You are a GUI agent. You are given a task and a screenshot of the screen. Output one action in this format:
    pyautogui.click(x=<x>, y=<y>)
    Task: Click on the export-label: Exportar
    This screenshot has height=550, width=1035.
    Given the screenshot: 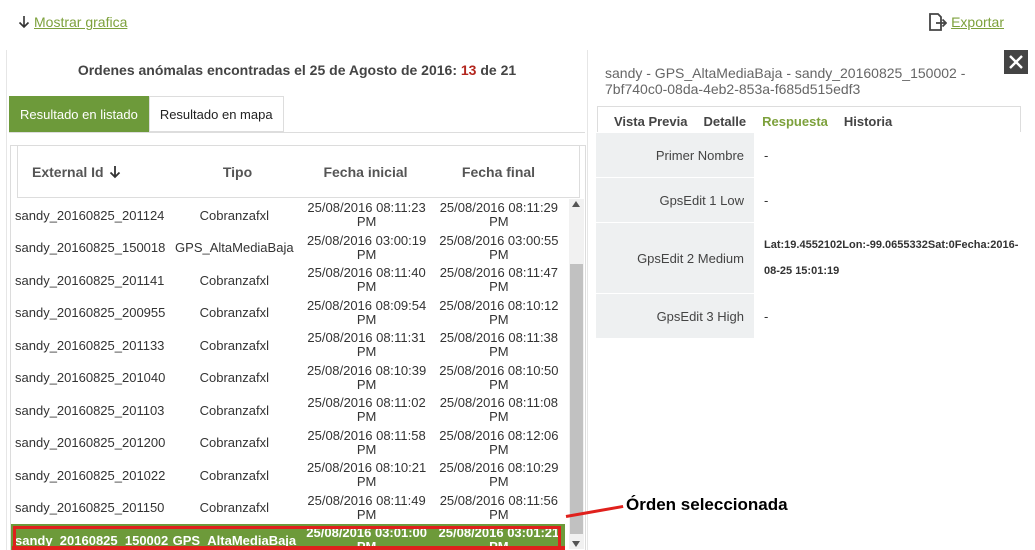 What is the action you would take?
    pyautogui.click(x=977, y=22)
    